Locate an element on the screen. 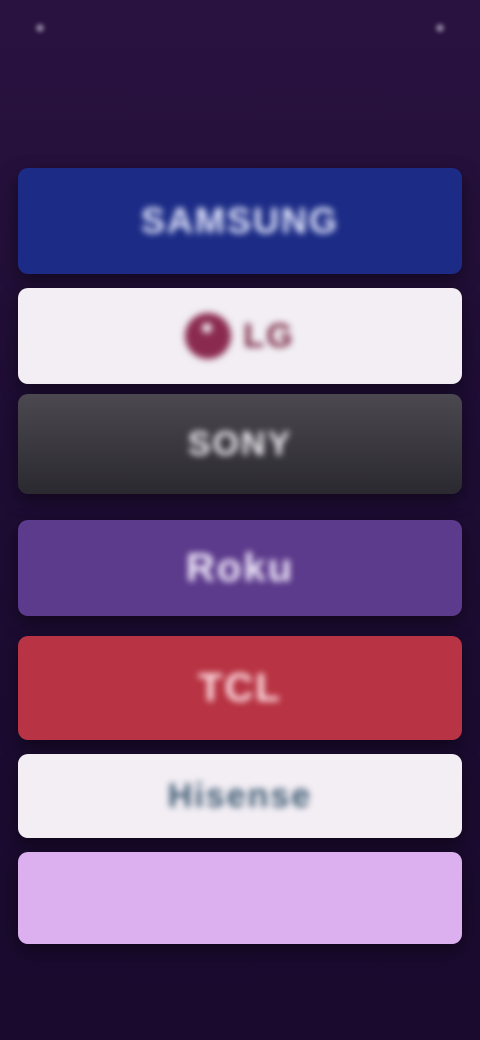  brand-card-samsung: SAMSUNG is located at coordinates (240, 221).